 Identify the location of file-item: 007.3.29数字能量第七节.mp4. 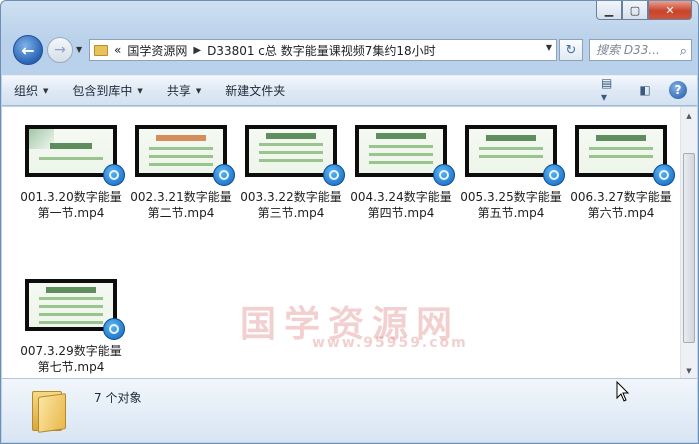
(71, 327).